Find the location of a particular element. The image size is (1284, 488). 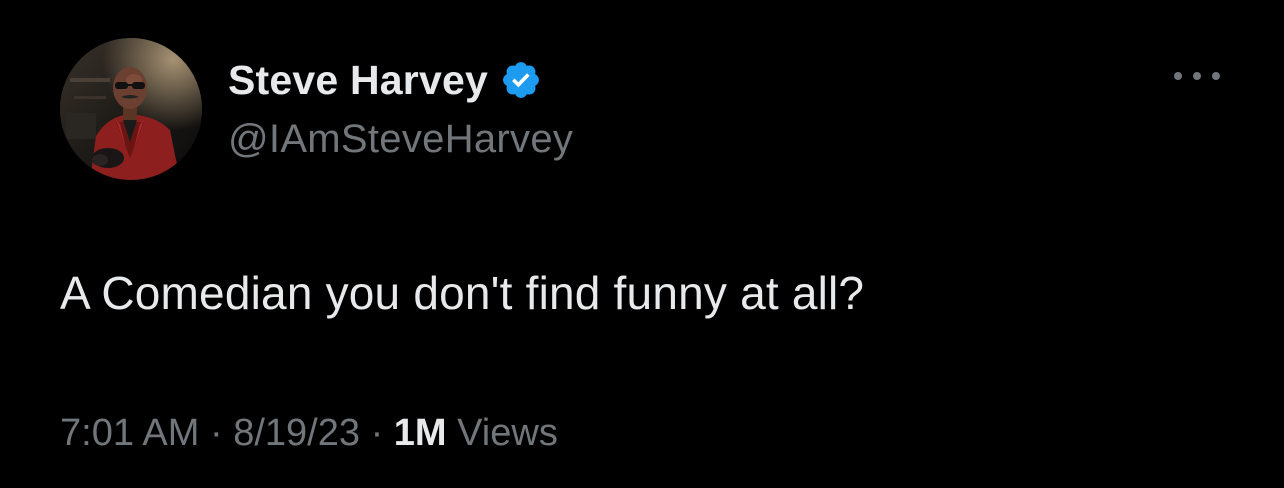

tweet-metadata: 7:01 AM · 8/19/23 · 1M Views is located at coordinates (309, 433).